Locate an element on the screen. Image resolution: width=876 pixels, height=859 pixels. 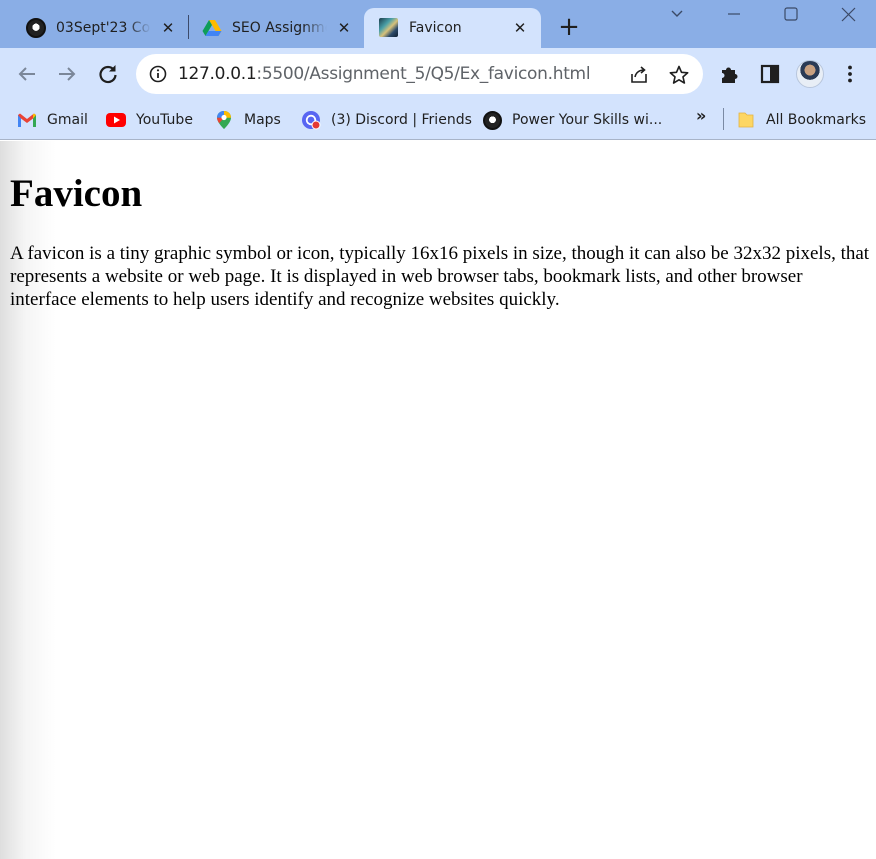
bookmarks-separator is located at coordinates (723, 119).